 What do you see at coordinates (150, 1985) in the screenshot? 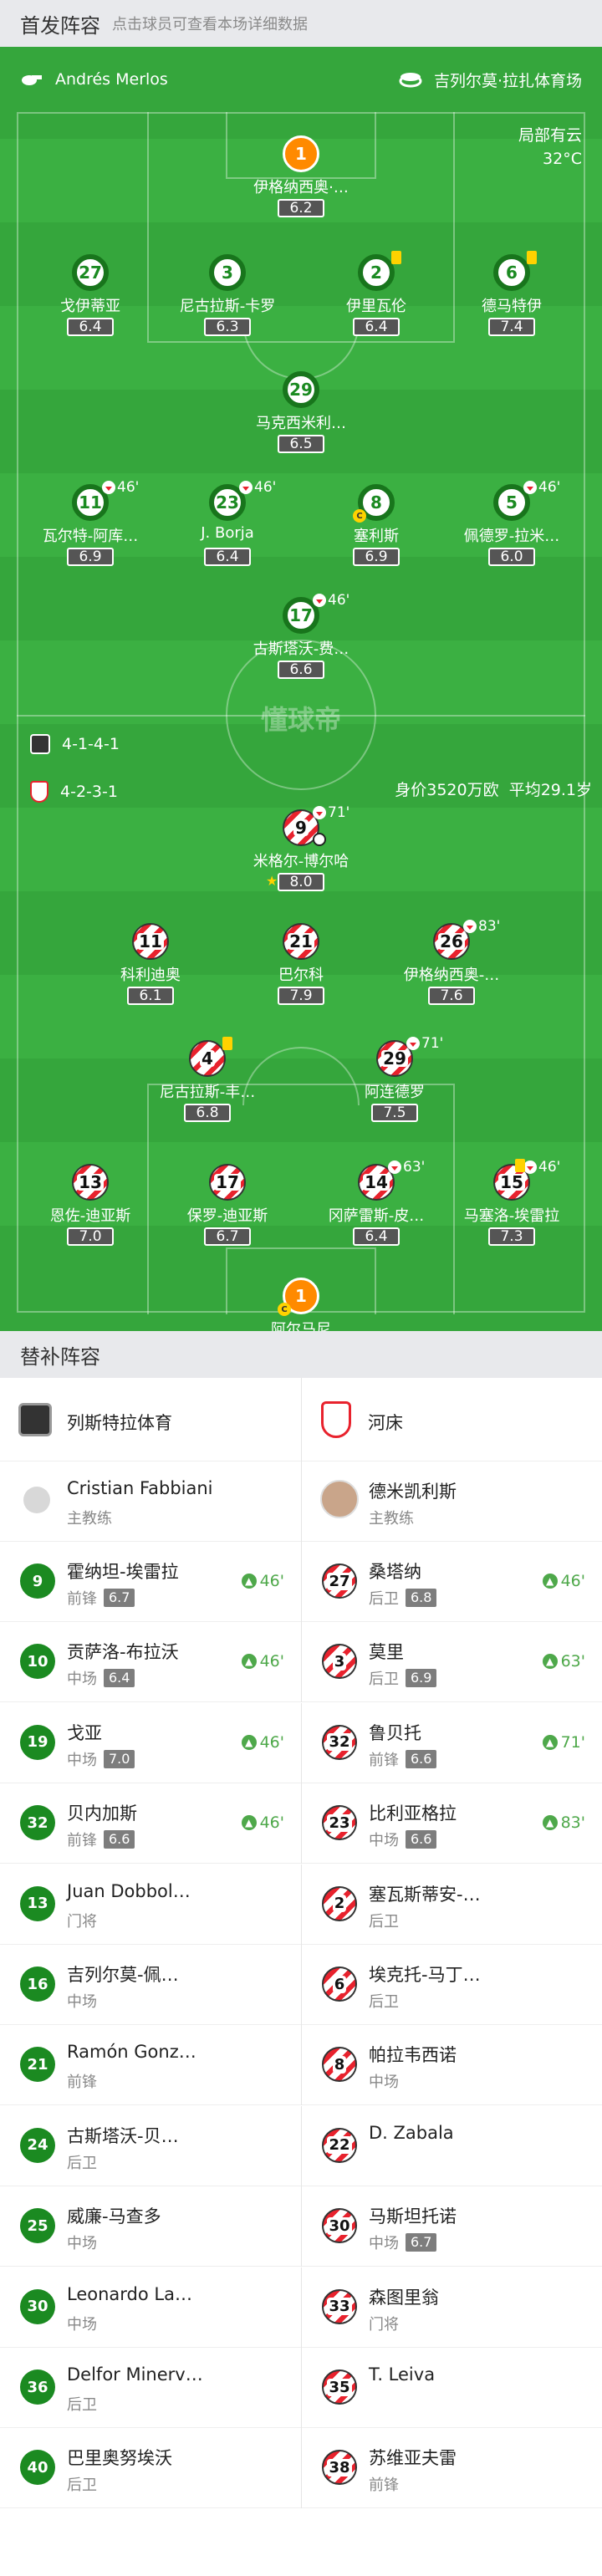
I see `home-sub-player: 16 吉列尔莫-佩… 中场` at bounding box center [150, 1985].